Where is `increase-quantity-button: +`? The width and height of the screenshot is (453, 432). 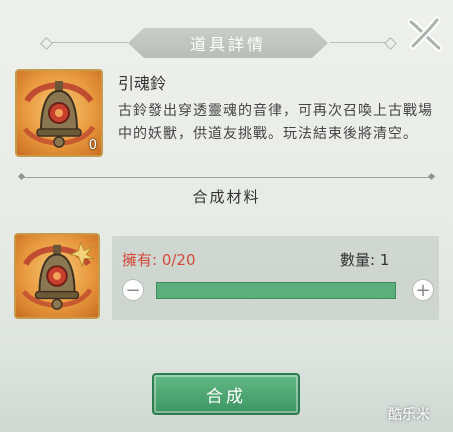 increase-quantity-button: + is located at coordinates (423, 290).